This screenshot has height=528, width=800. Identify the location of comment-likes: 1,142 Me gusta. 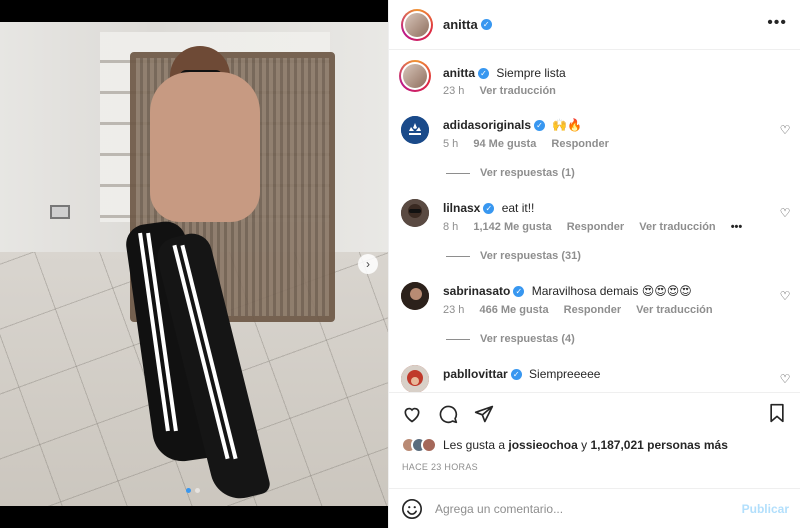
(512, 227).